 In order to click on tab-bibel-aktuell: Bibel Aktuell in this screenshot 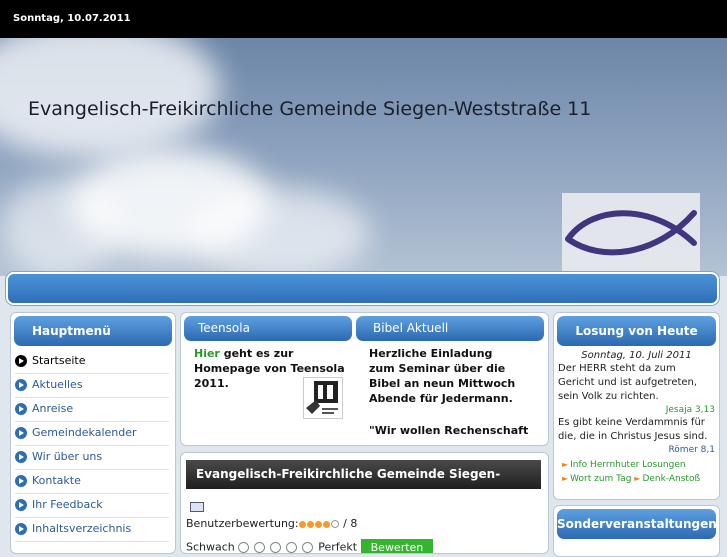, I will do `click(450, 328)`.